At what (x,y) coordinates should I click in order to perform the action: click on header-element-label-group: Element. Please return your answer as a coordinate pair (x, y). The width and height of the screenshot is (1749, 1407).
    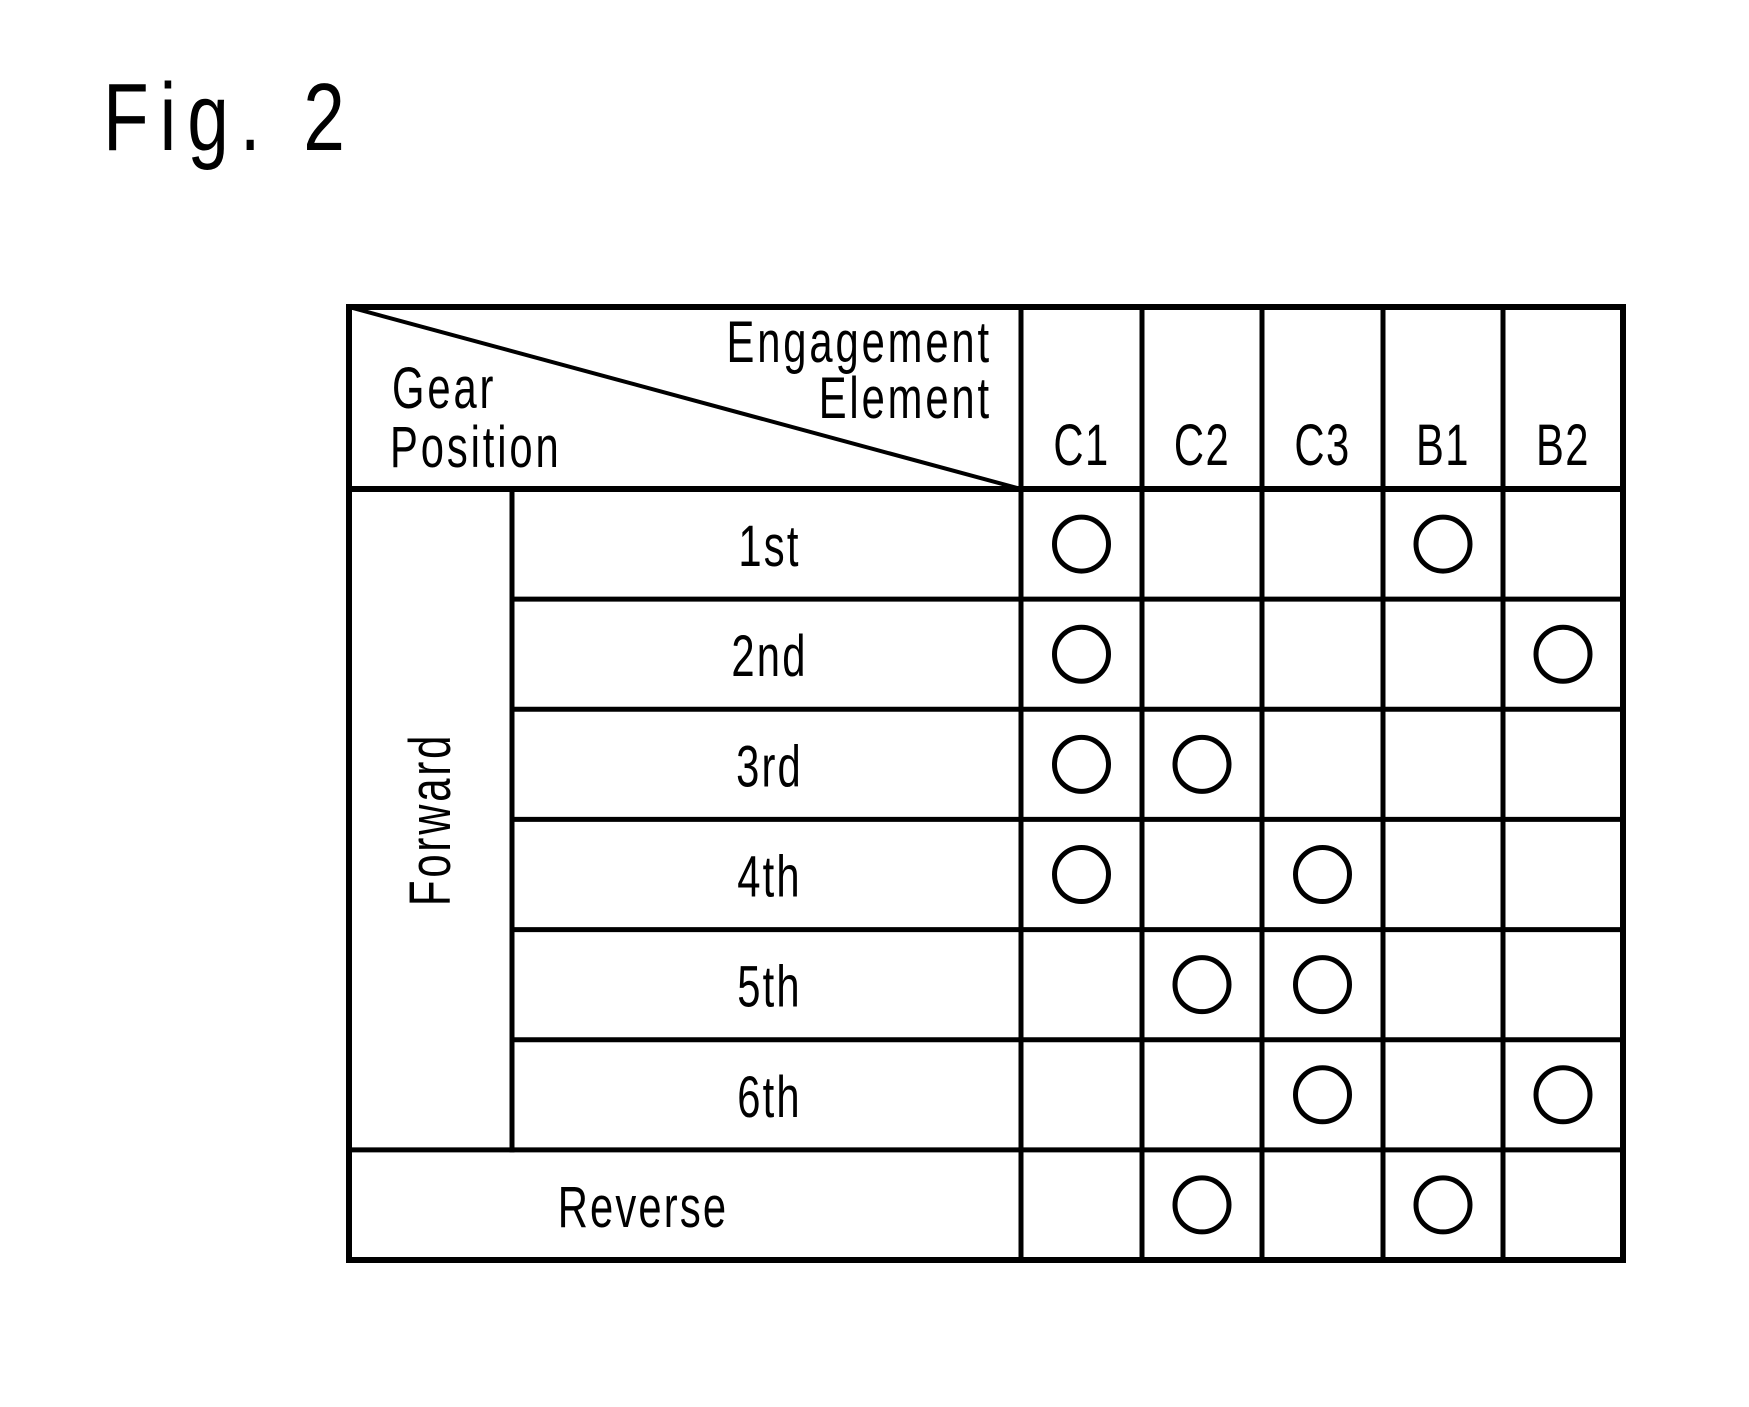
    Looking at the image, I should click on (905, 397).